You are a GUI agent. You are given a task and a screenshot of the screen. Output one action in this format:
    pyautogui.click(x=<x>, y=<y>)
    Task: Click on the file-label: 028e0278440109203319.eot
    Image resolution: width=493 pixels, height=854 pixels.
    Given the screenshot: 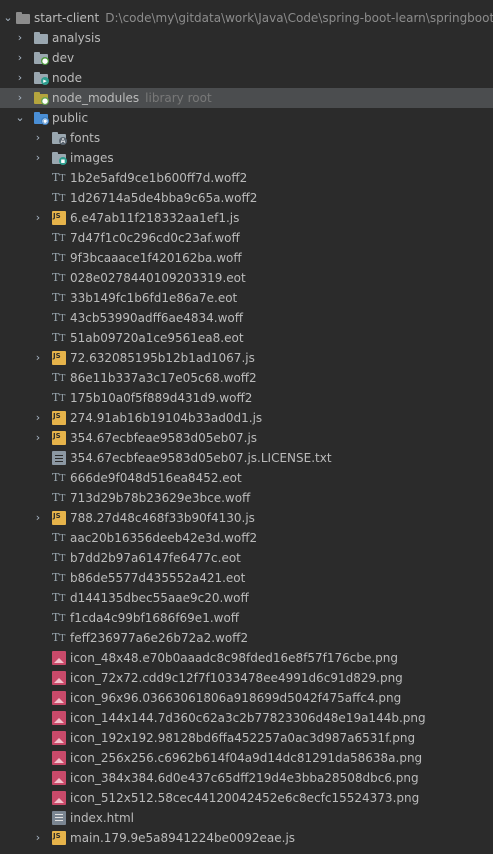 What is the action you would take?
    pyautogui.click(x=158, y=278)
    